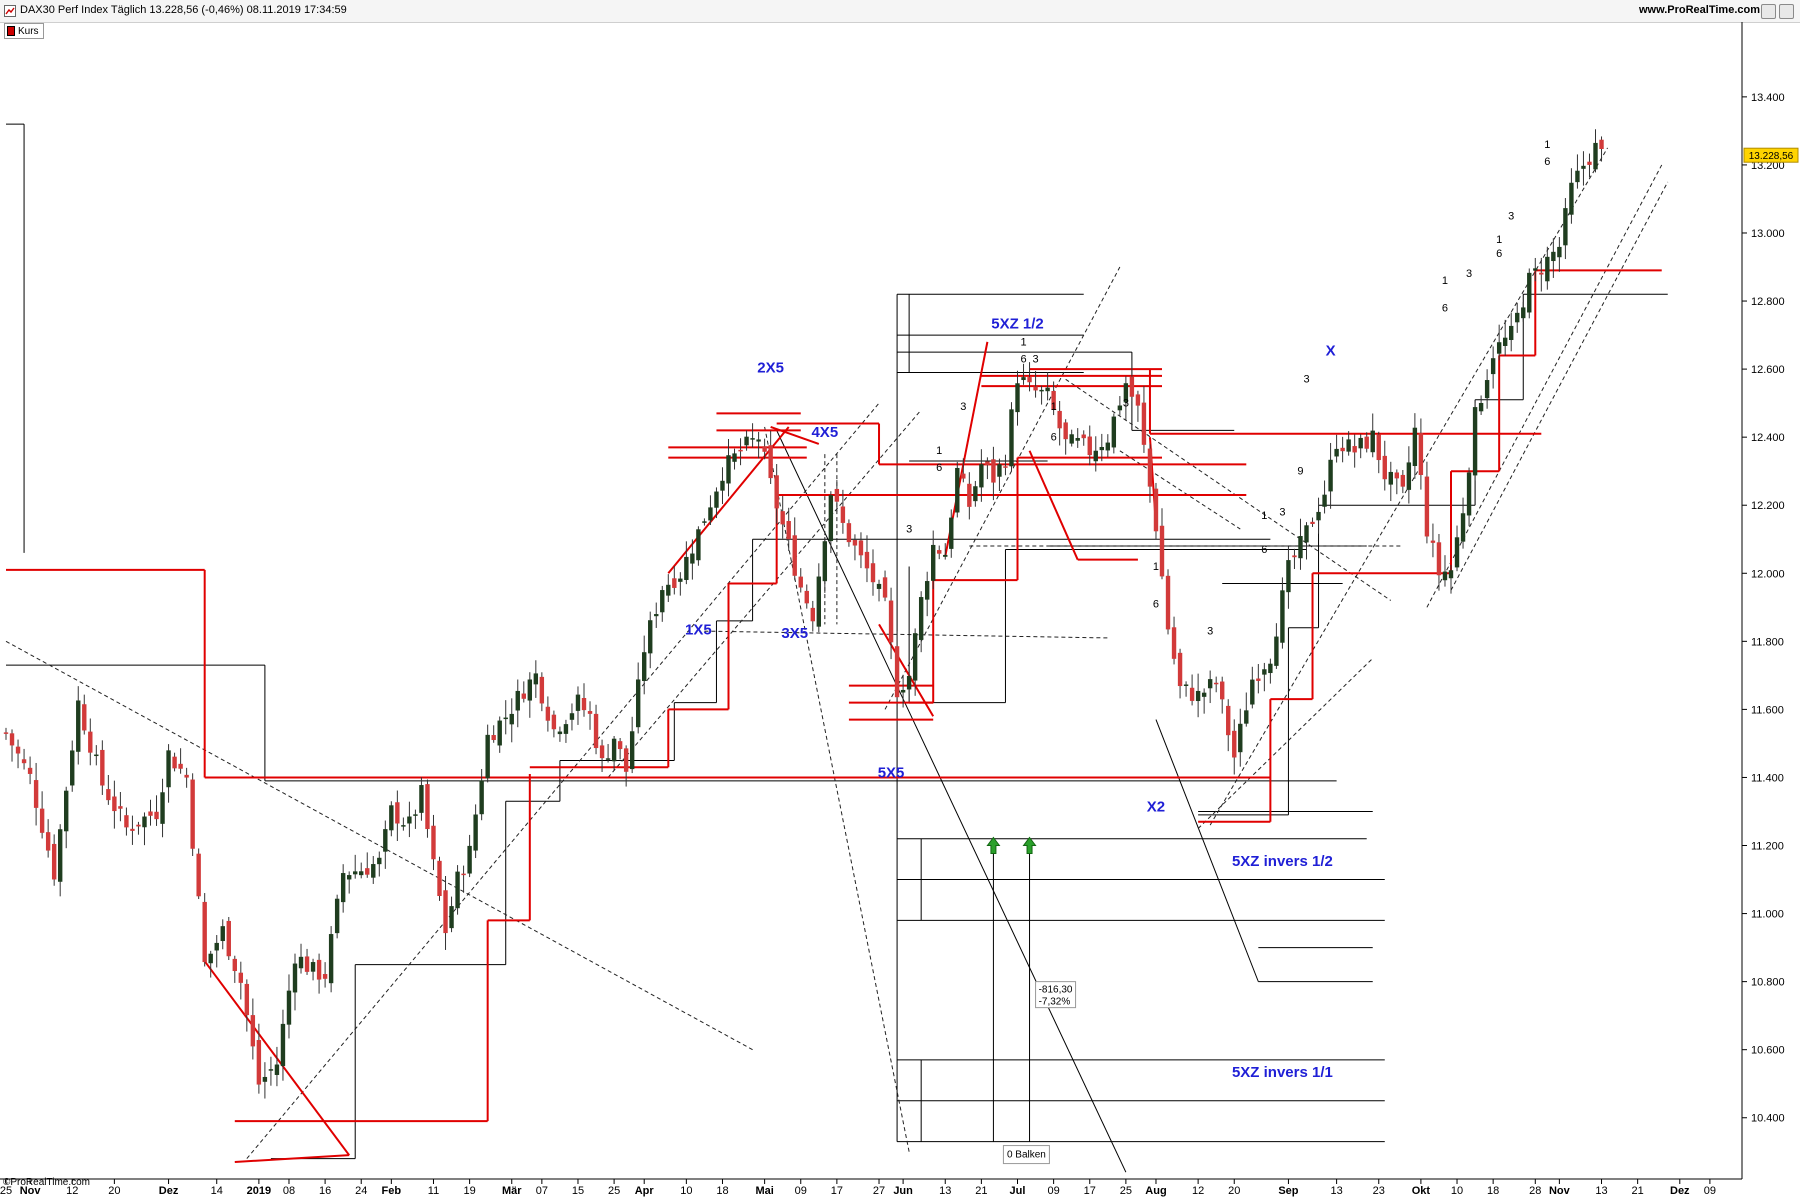  What do you see at coordinates (1767, 642) in the screenshot?
I see `price-tick-label: 11.800` at bounding box center [1767, 642].